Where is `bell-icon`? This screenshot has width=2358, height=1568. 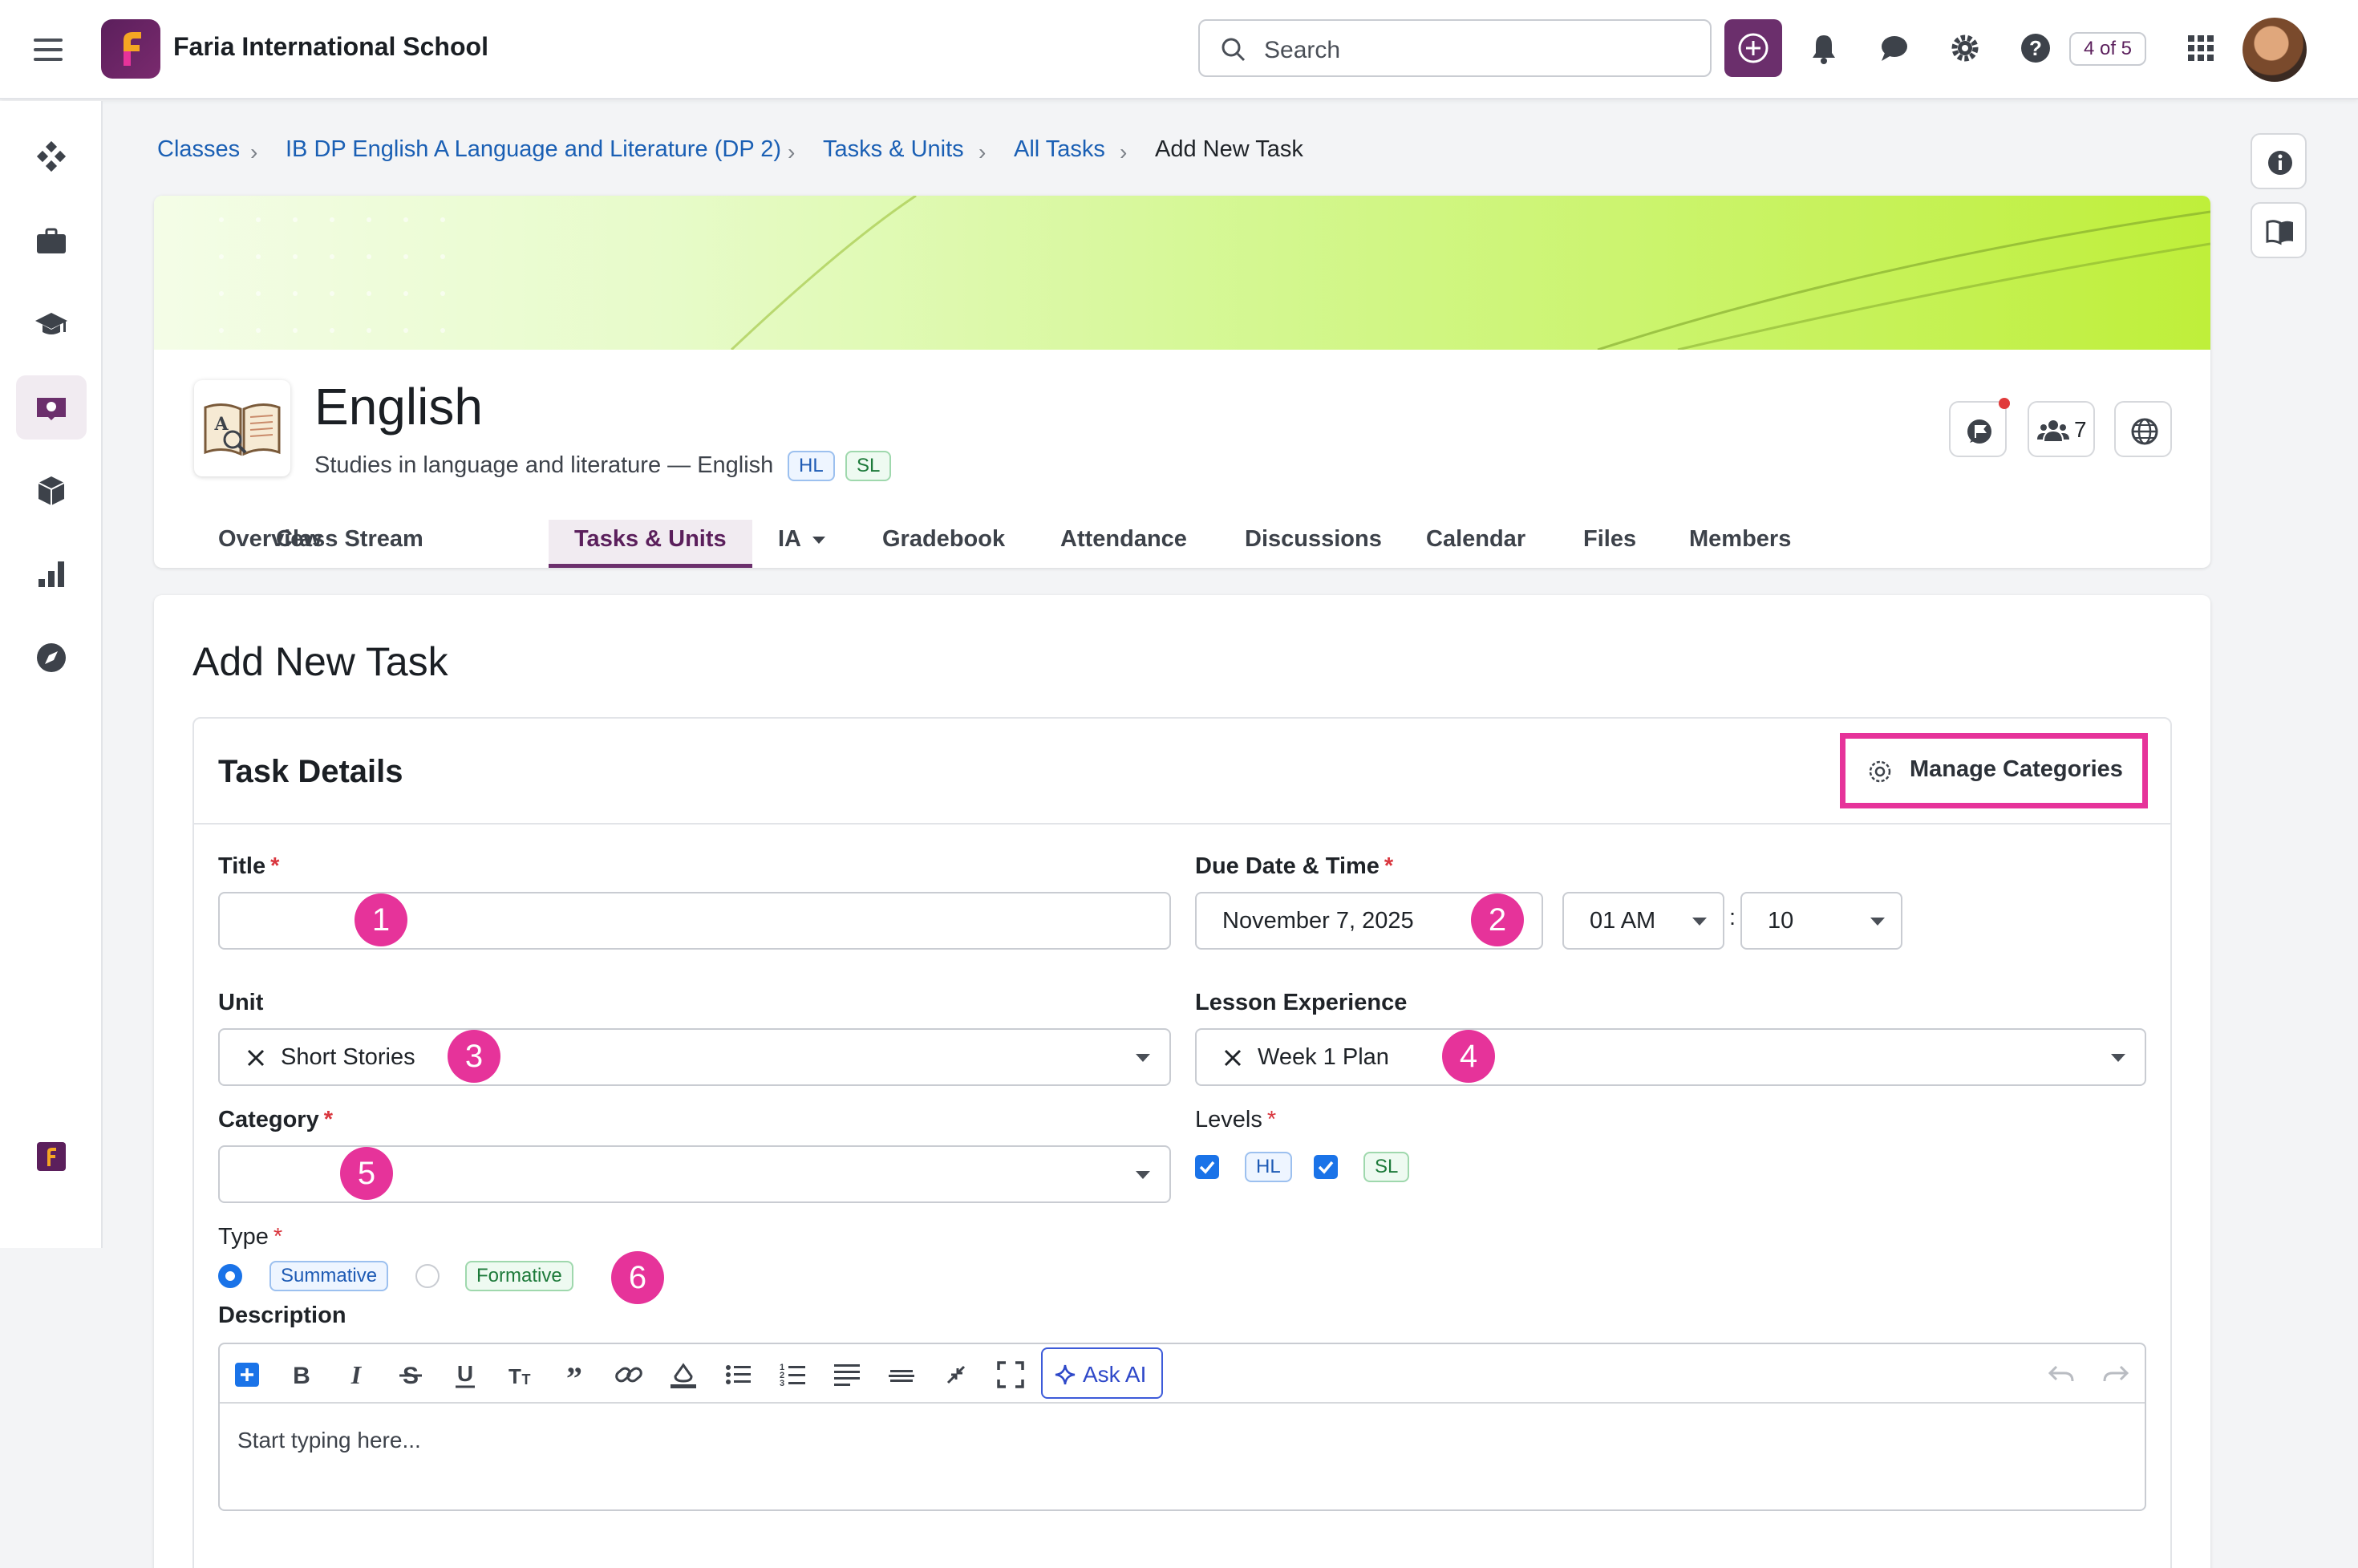 bell-icon is located at coordinates (1823, 48).